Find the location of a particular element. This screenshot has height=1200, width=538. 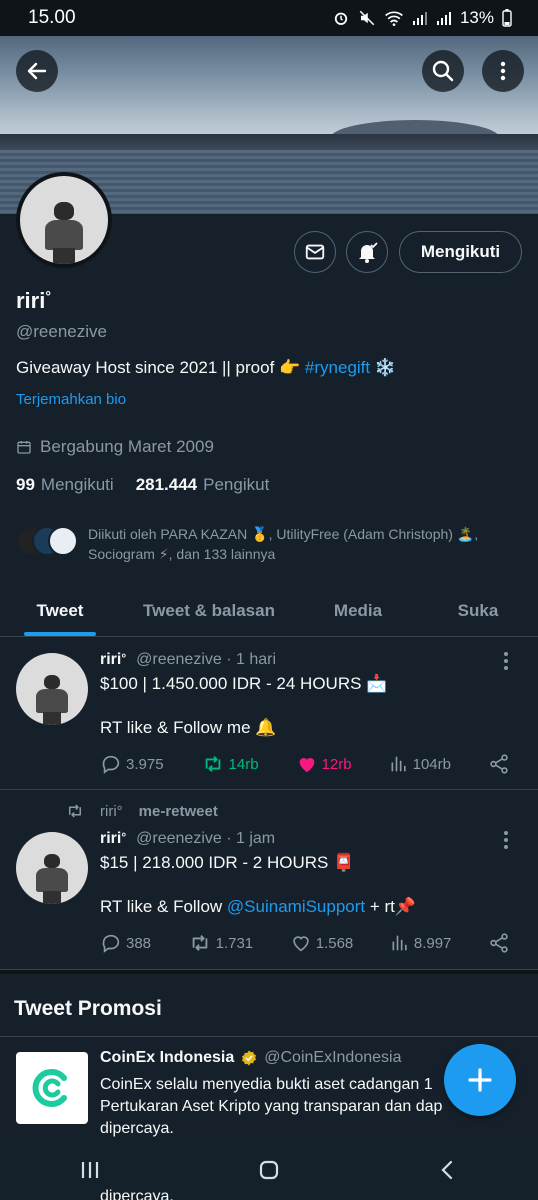

retweet-count: 14rb is located at coordinates (243, 764).